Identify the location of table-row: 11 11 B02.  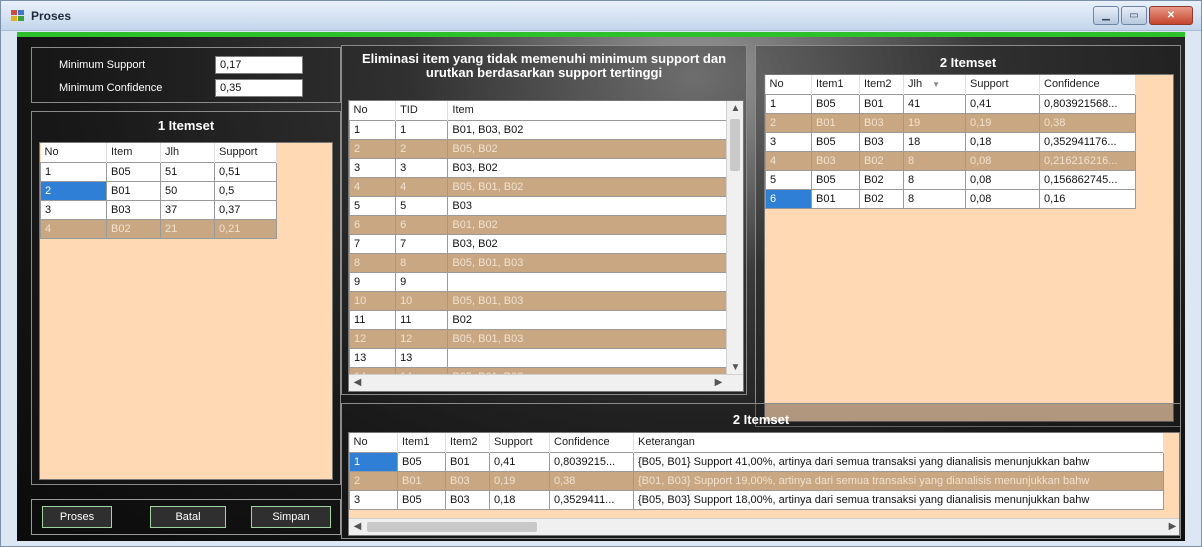
(538, 319).